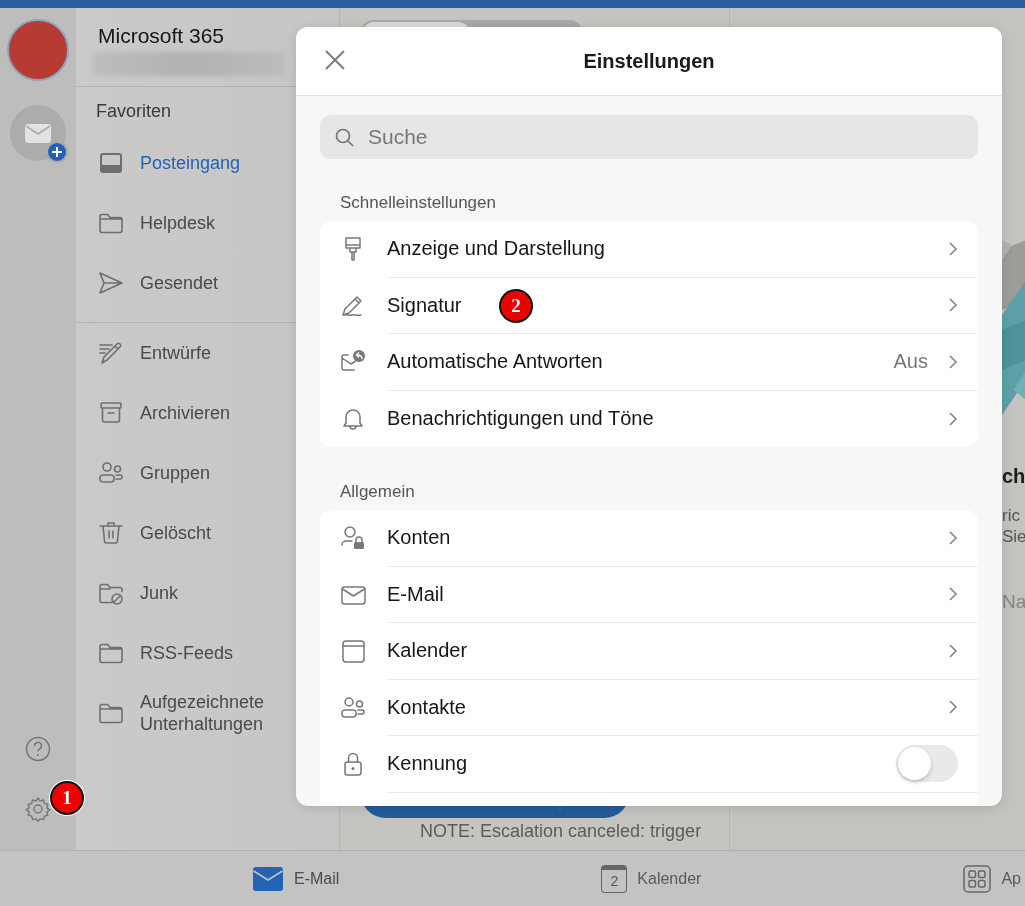 This screenshot has width=1025, height=906. What do you see at coordinates (207, 533) in the screenshot?
I see `folder-item: Gelöscht` at bounding box center [207, 533].